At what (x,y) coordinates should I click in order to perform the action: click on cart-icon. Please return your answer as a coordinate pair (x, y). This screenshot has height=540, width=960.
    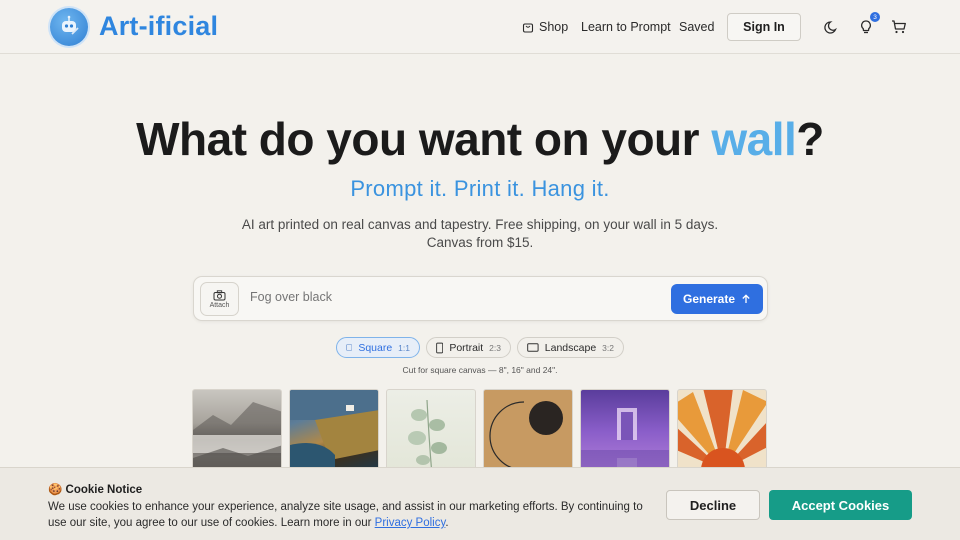
    Looking at the image, I should click on (899, 27).